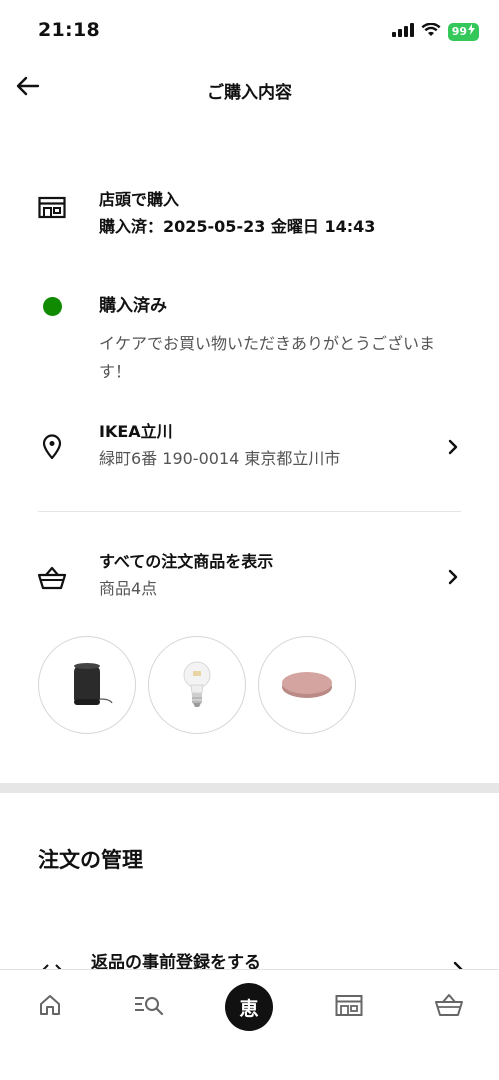 Image resolution: width=499 pixels, height=1080 pixels. I want to click on speaker-lamp-image, so click(93, 684).